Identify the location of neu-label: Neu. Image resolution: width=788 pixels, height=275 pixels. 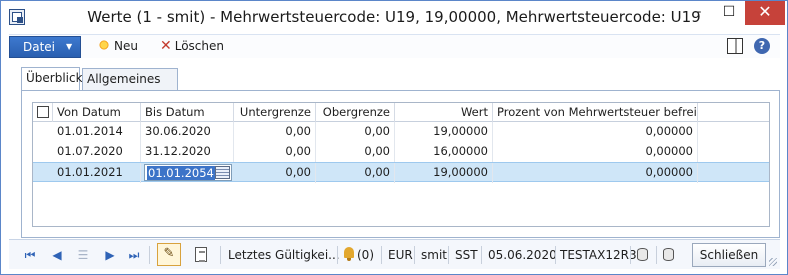
(126, 46).